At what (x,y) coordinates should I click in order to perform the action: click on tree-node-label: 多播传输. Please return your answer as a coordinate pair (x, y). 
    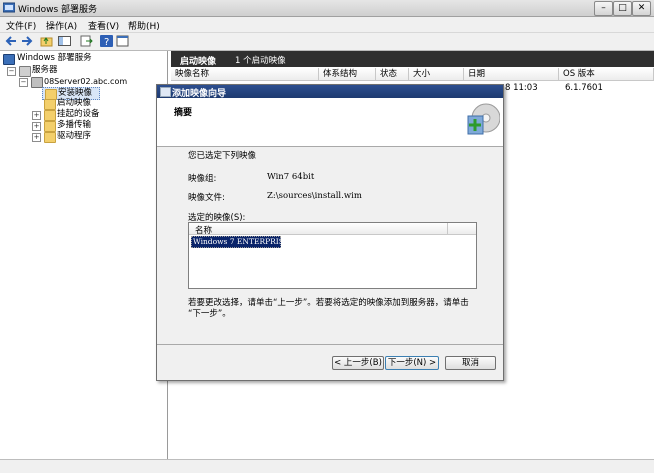
    Looking at the image, I should click on (74, 125).